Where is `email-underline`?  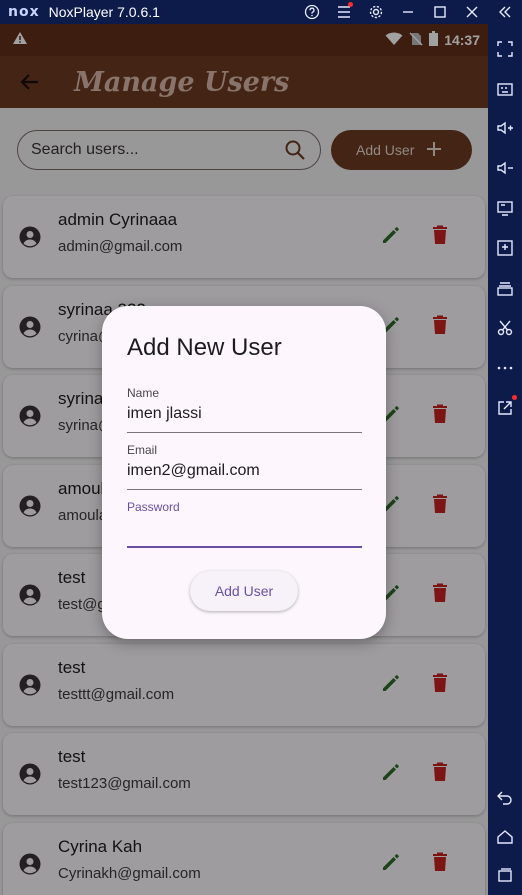
email-underline is located at coordinates (244, 489).